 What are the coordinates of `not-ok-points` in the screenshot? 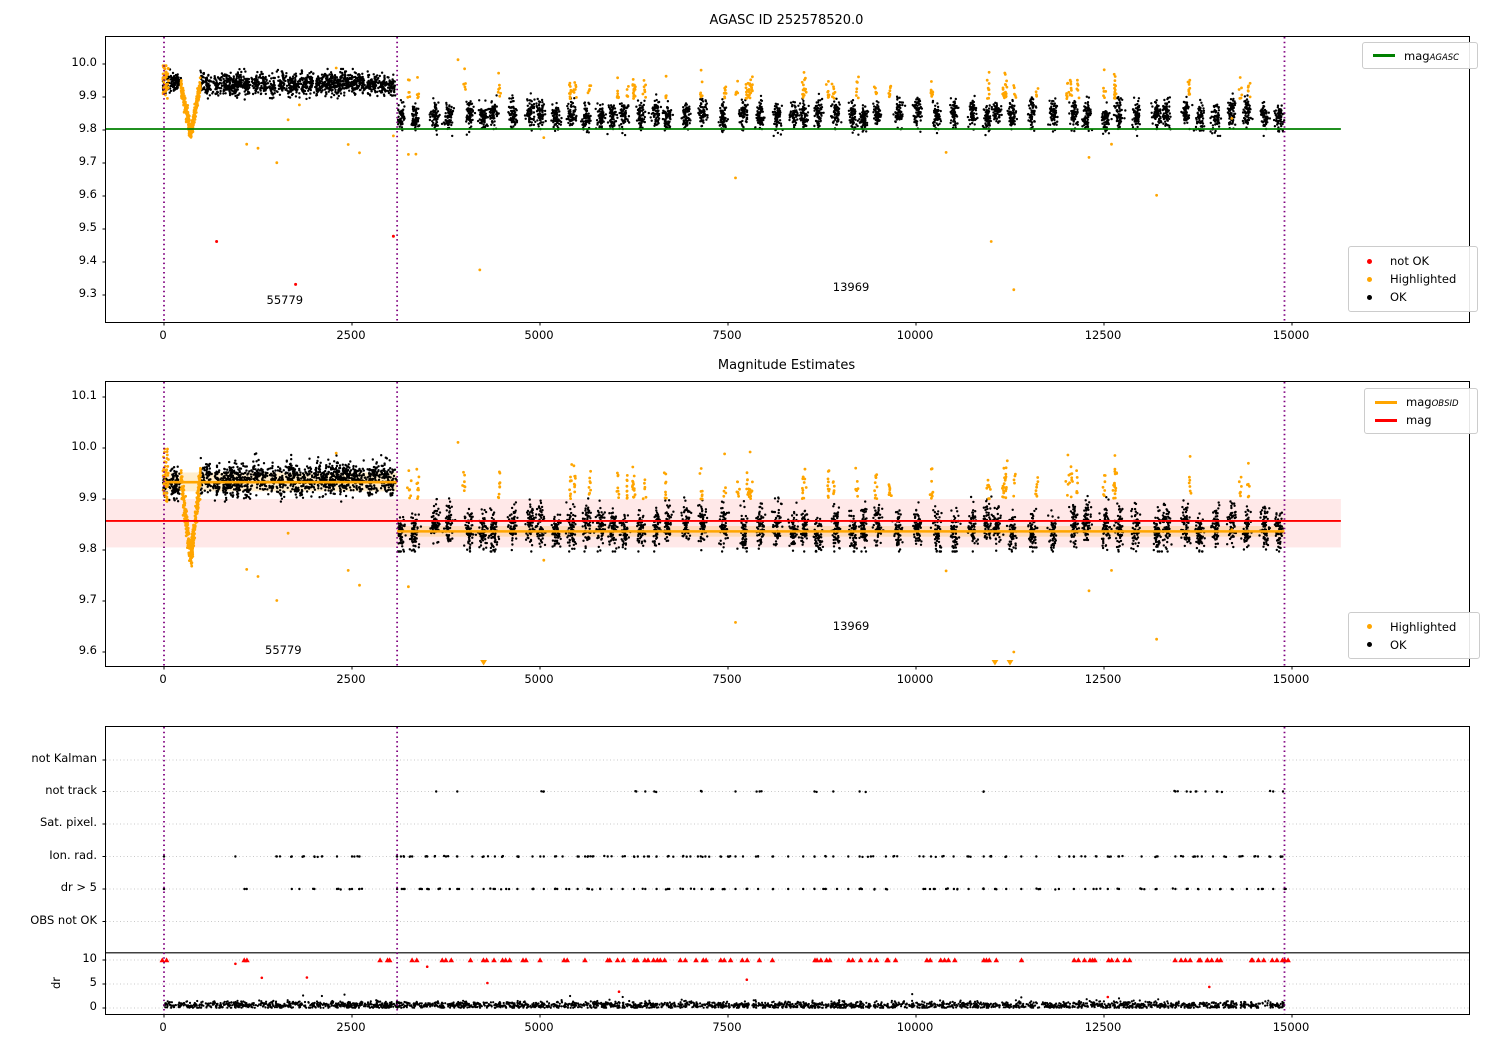 It's located at (305, 260).